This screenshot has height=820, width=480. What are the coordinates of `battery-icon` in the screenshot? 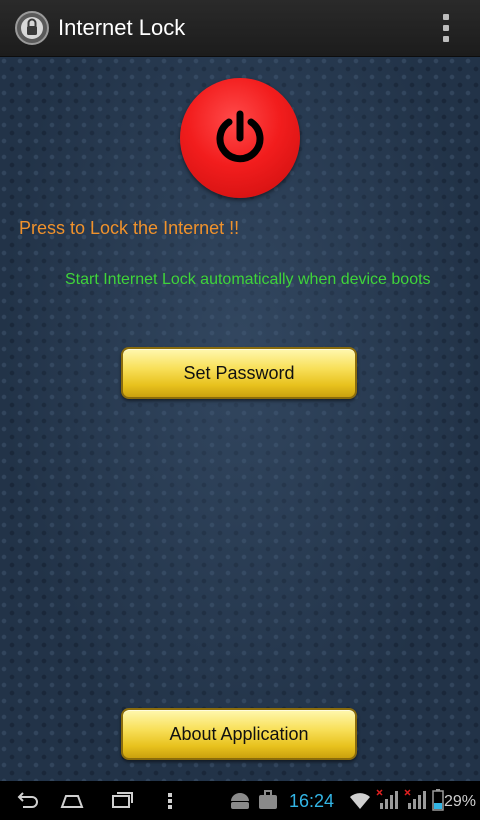 It's located at (438, 800).